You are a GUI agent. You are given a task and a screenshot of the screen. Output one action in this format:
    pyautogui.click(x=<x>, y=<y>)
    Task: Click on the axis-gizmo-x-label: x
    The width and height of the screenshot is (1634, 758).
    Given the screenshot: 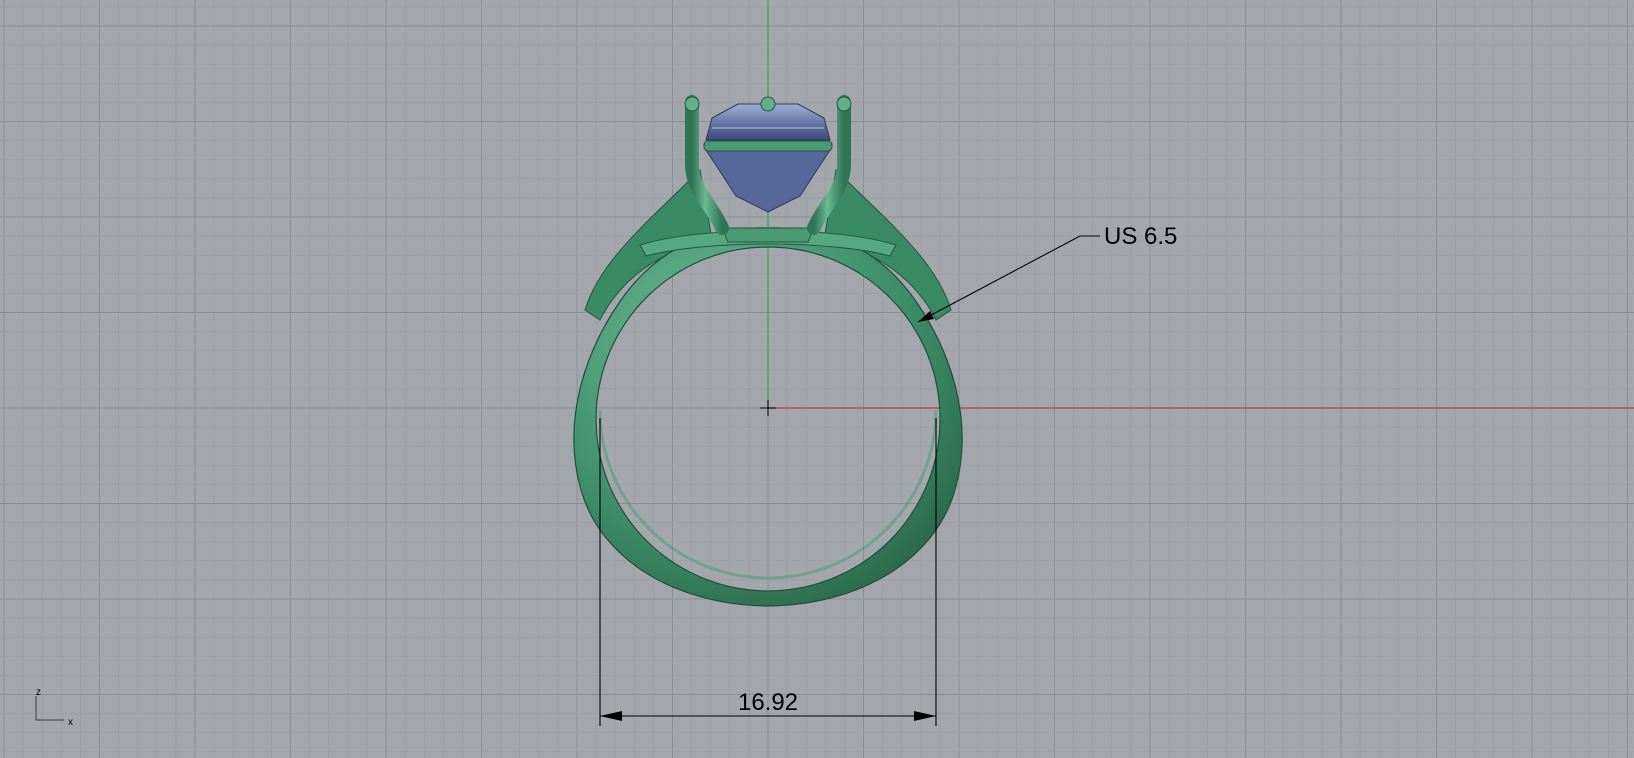 What is the action you would take?
    pyautogui.click(x=70, y=722)
    